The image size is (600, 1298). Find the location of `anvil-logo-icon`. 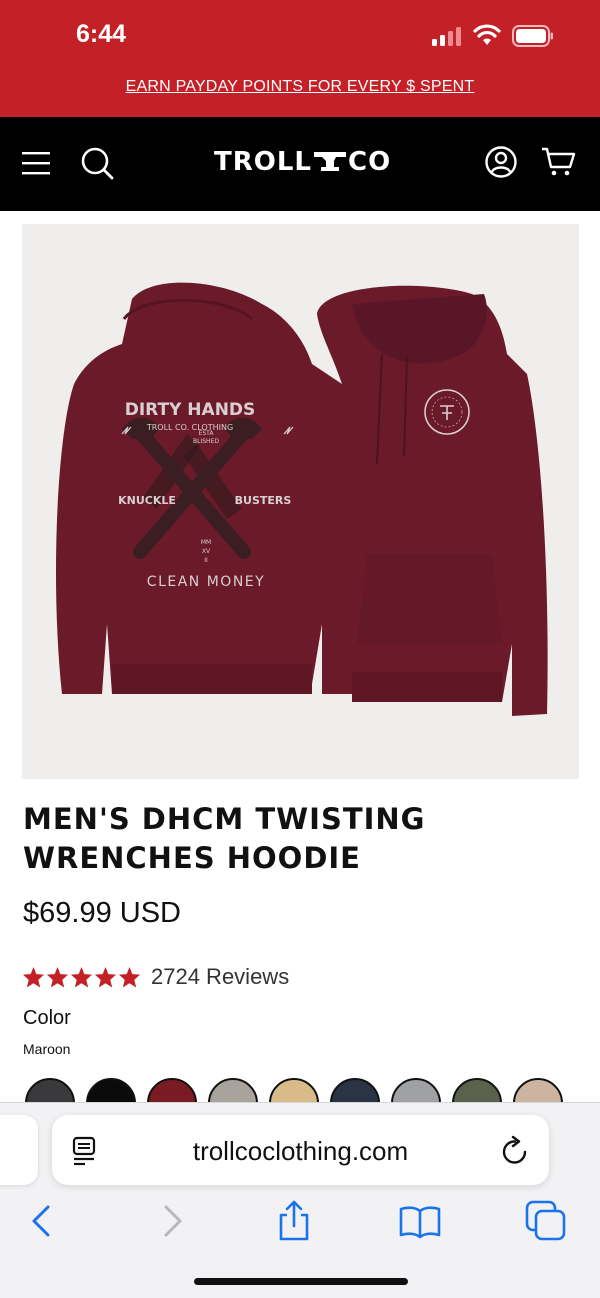

anvil-logo-icon is located at coordinates (330, 161).